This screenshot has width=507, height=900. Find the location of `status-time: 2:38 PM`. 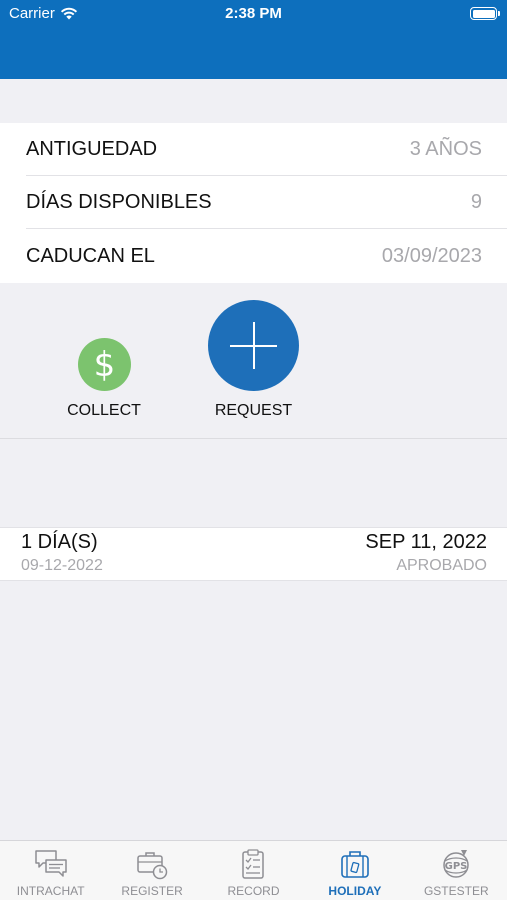

status-time: 2:38 PM is located at coordinates (253, 13).